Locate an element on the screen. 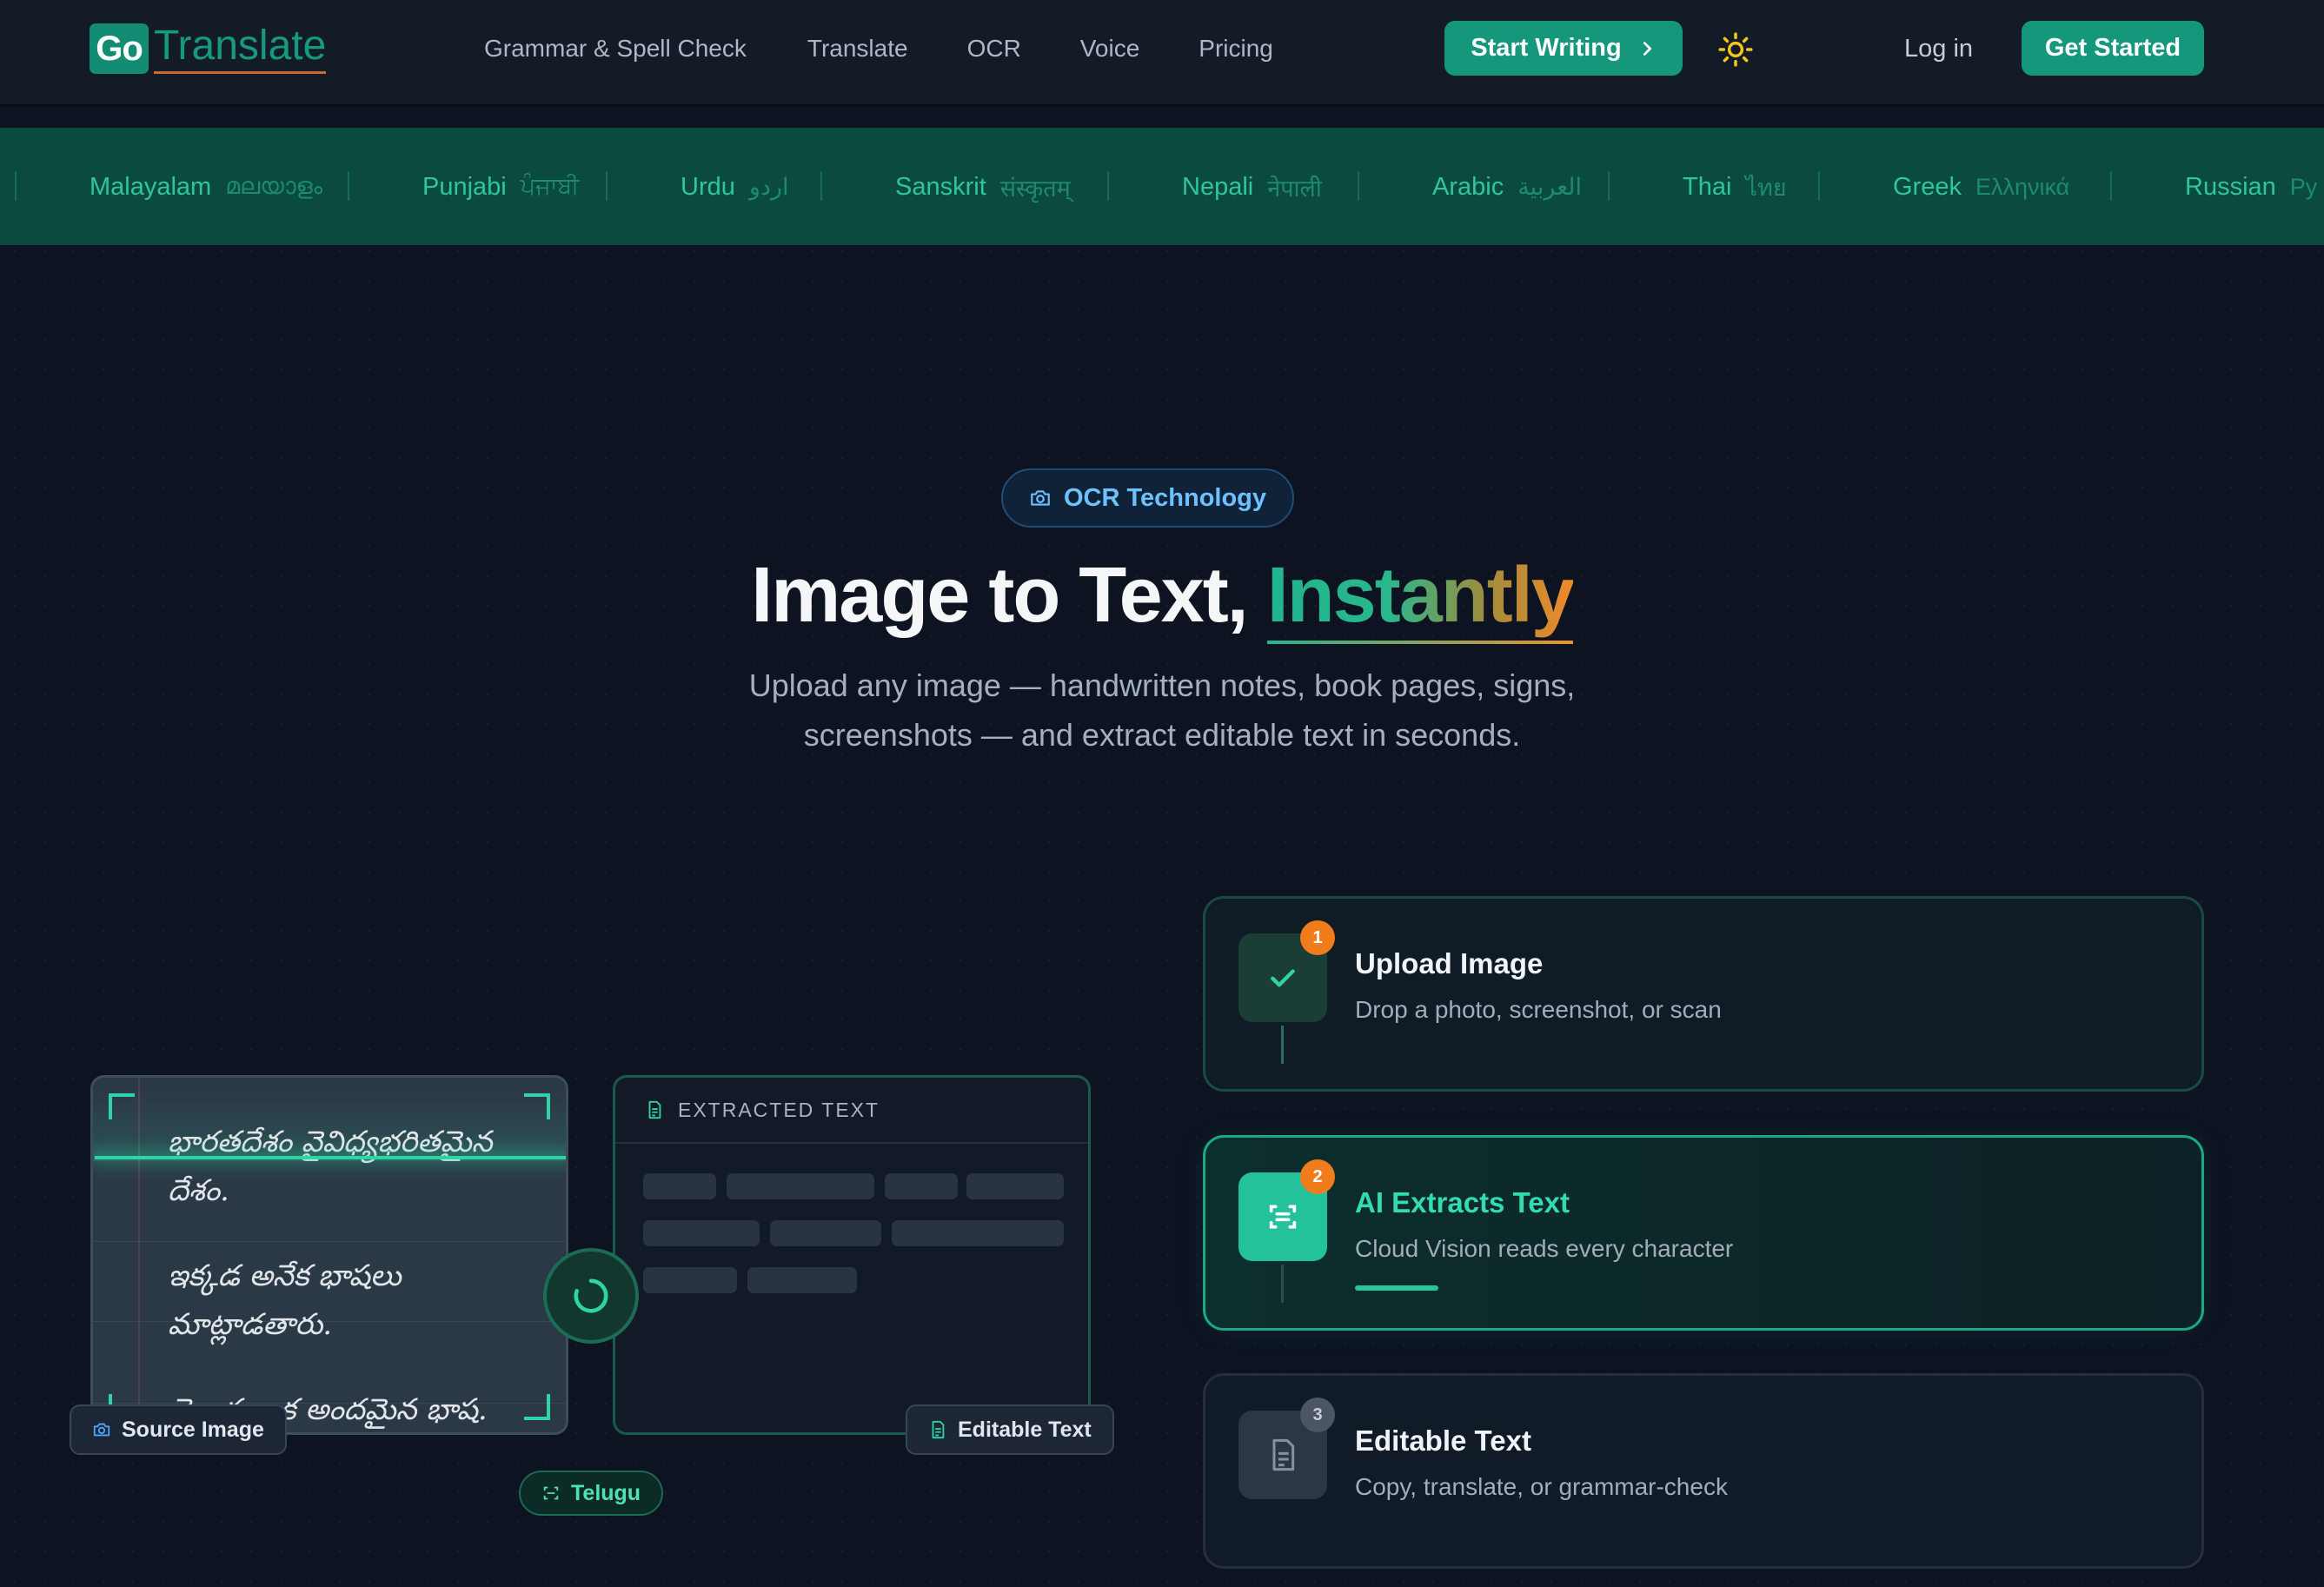  extracted-text-label: EXTRACTED TEXT is located at coordinates (779, 1109).